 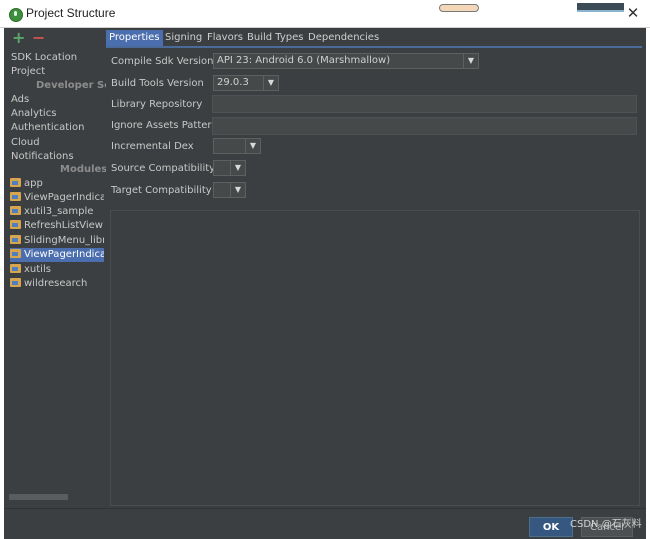 I want to click on csdn-watermark: CSDN @石灰料, so click(x=606, y=524).